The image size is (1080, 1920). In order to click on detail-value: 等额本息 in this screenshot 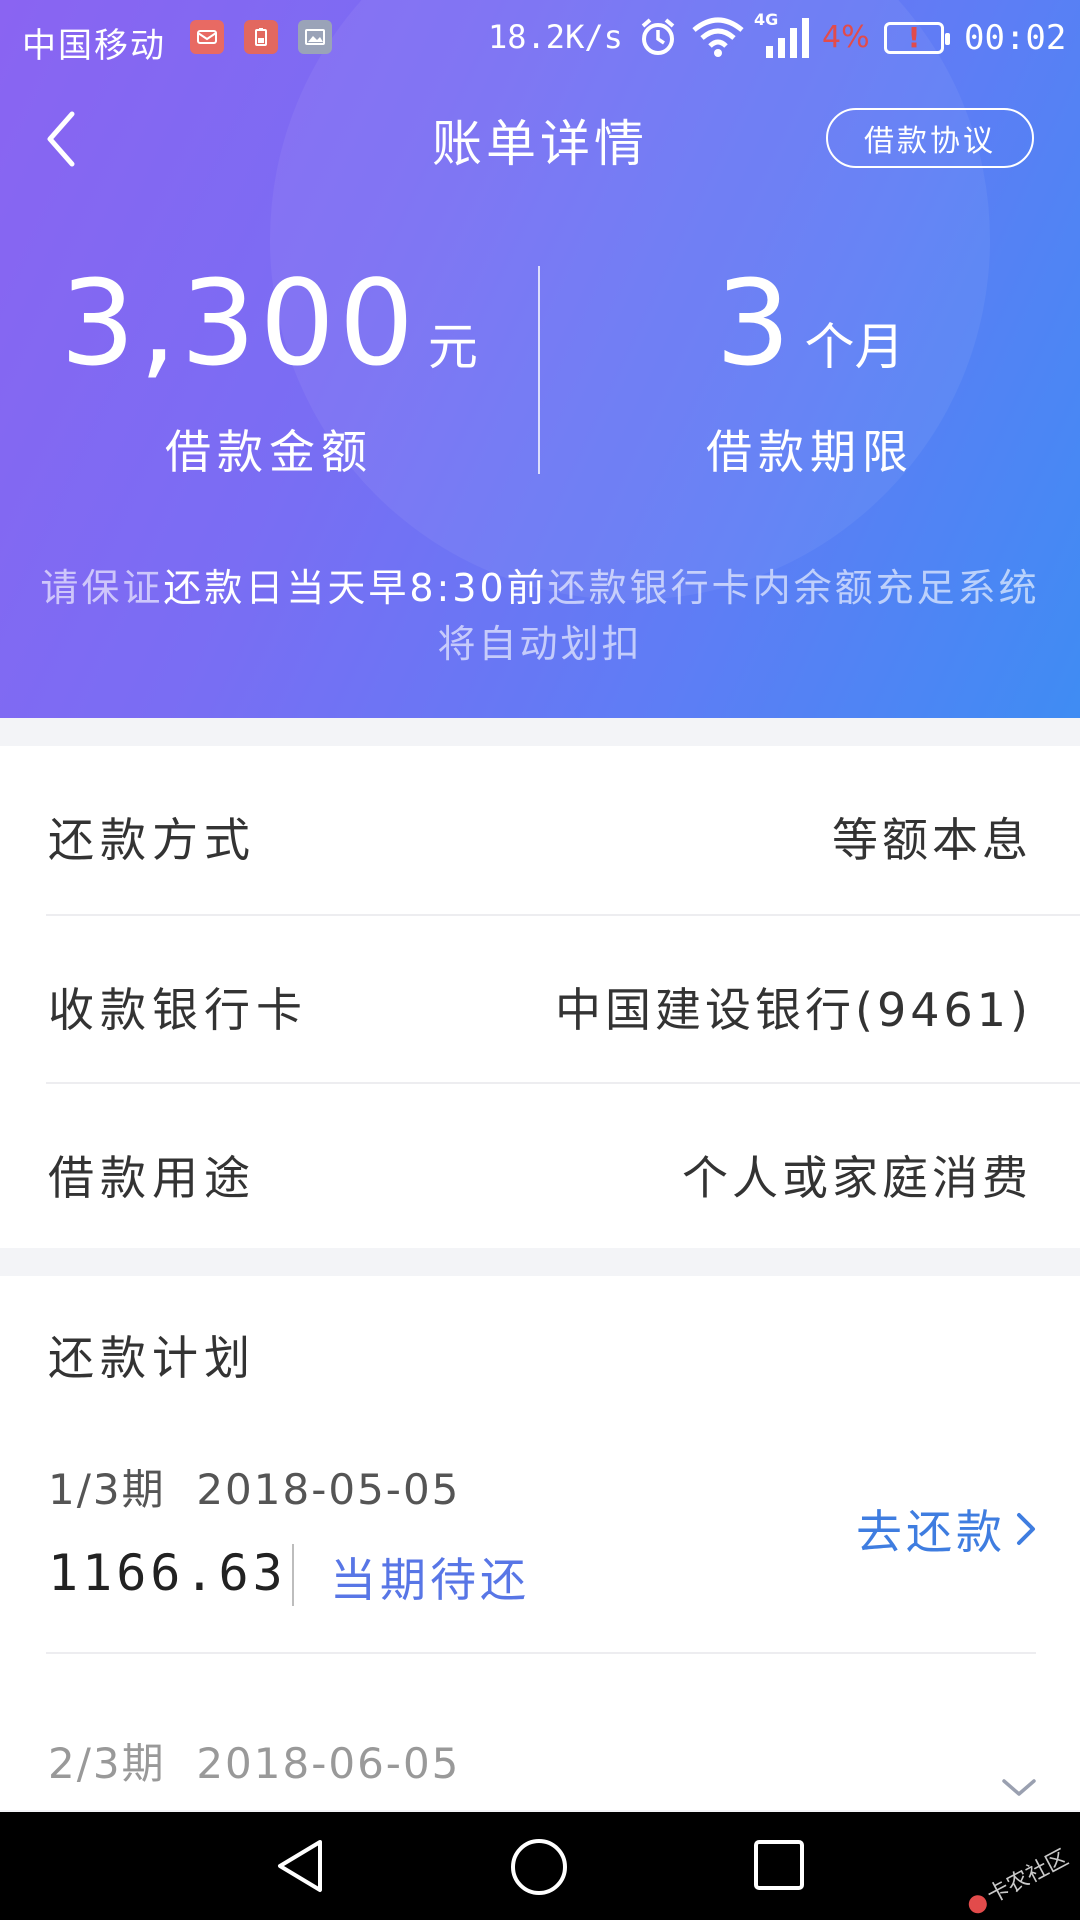, I will do `click(932, 840)`.